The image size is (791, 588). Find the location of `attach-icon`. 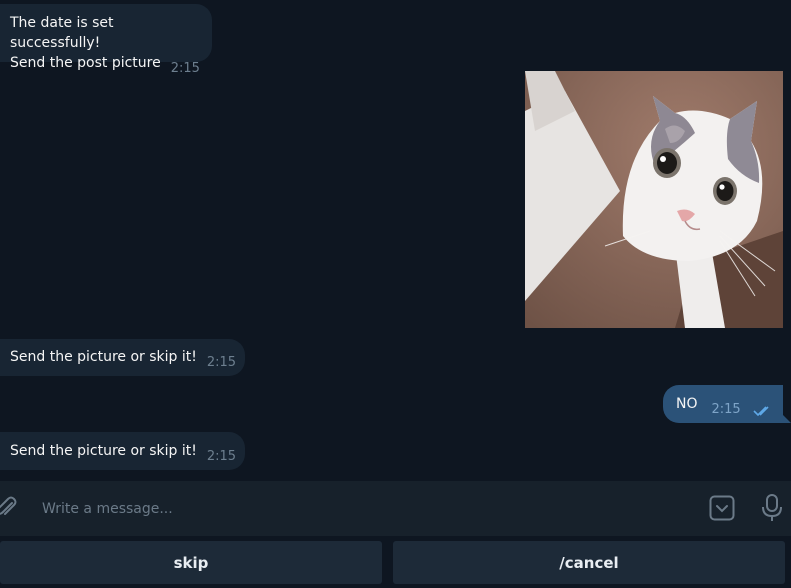

attach-icon is located at coordinates (10, 510).